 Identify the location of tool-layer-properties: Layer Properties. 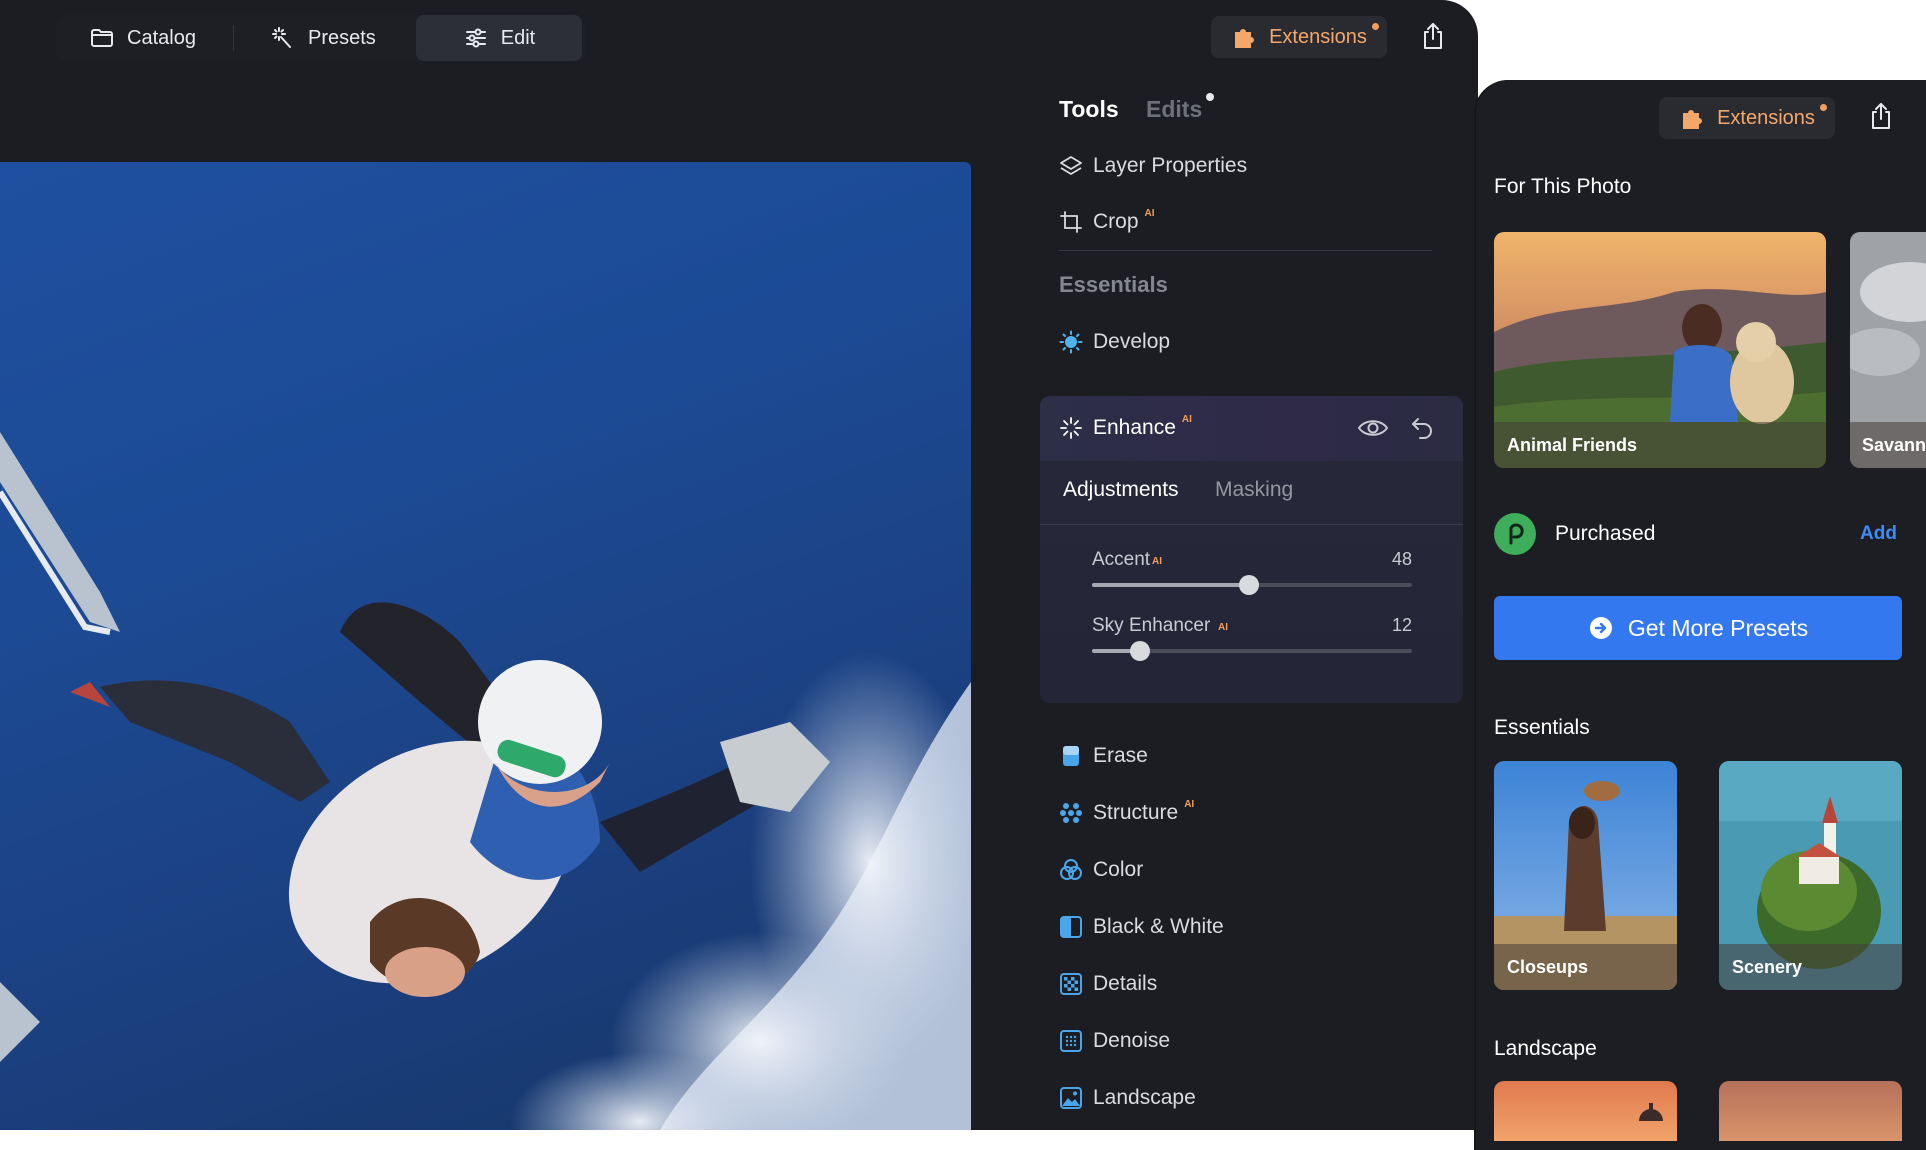
(1153, 166).